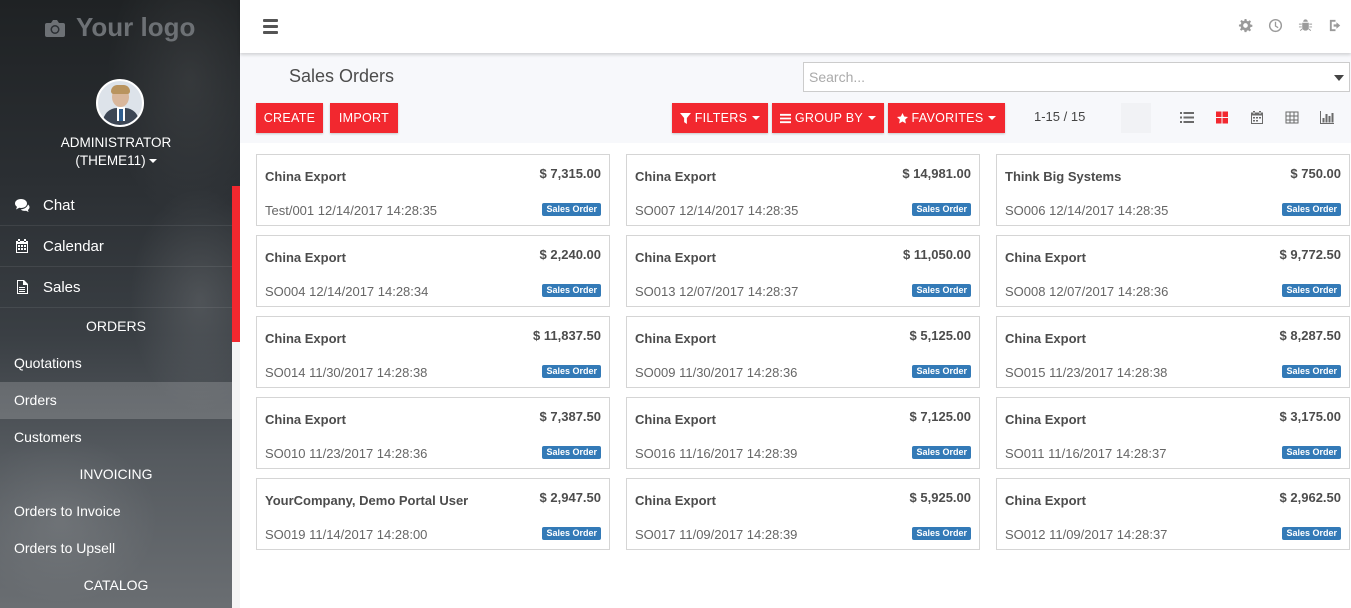 Image resolution: width=1351 pixels, height=608 pixels. I want to click on card-reference: SO006 12/14/2017 14:28:35, so click(1087, 210).